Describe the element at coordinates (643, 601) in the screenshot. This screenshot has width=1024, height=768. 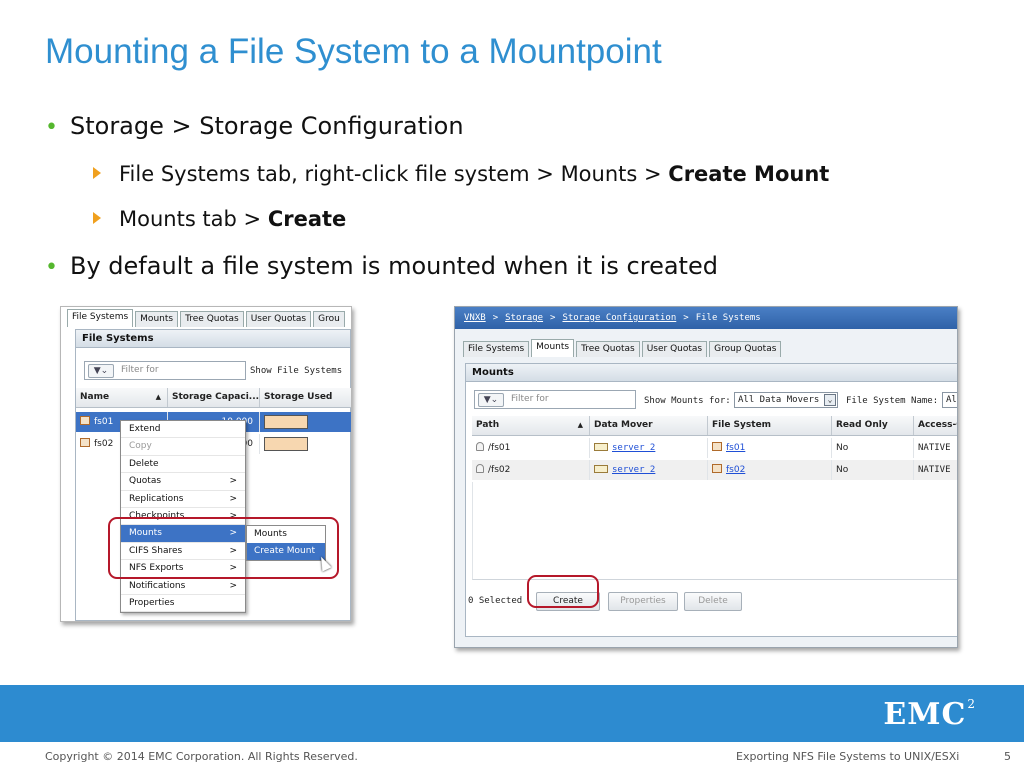
I see `properties-button: Properties` at that location.